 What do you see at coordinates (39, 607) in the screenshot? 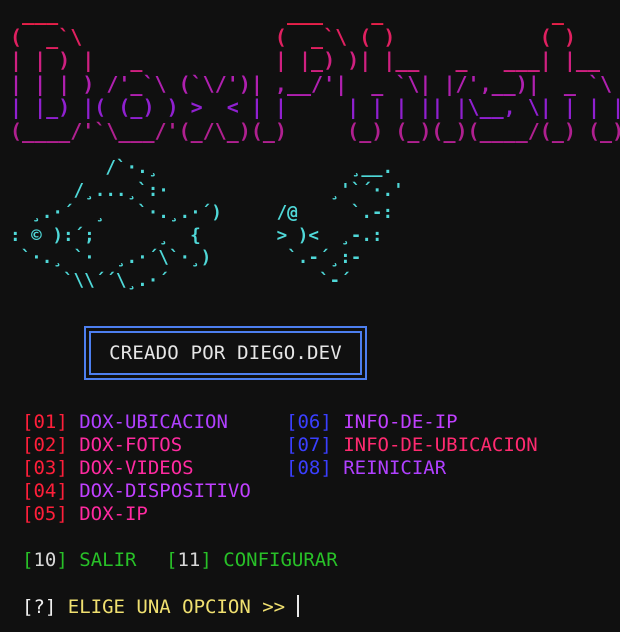
I see `prompt-marker: [?]` at bounding box center [39, 607].